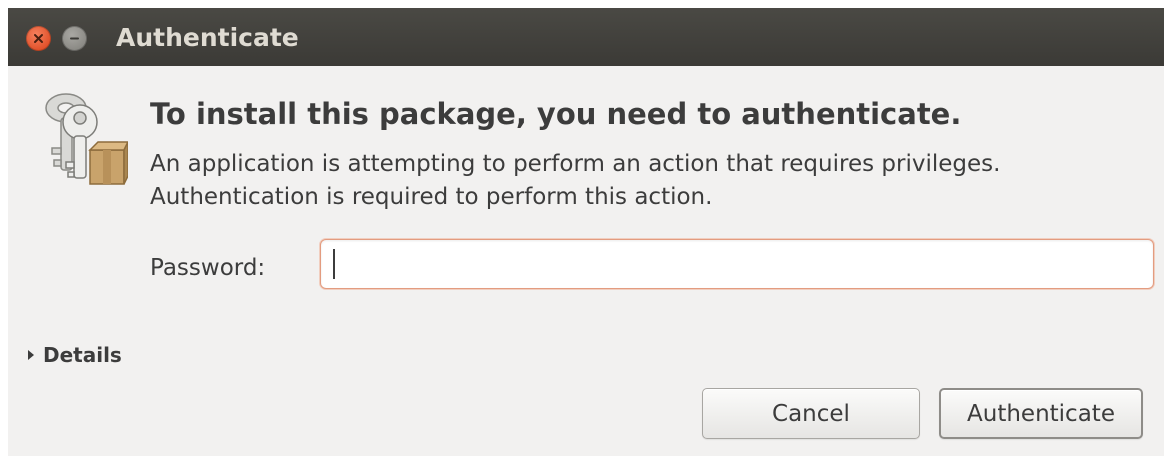 This screenshot has width=1172, height=456. I want to click on minimize-icon, so click(74, 38).